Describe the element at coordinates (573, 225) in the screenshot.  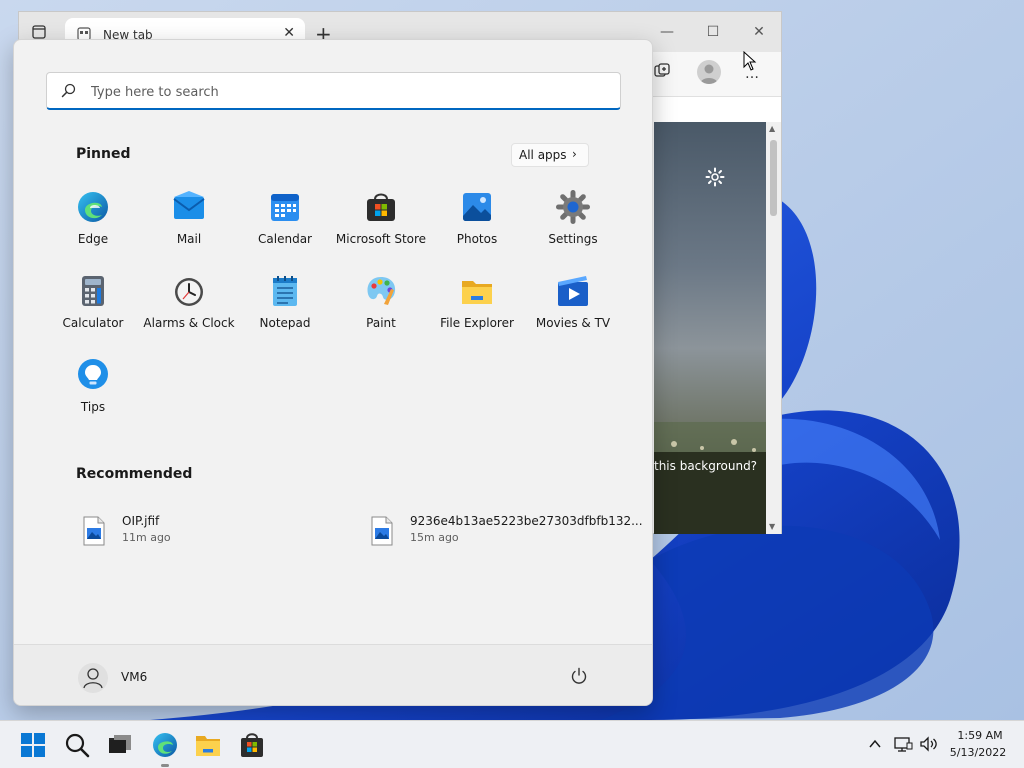
I see `pinned-app-settings: Settings` at that location.